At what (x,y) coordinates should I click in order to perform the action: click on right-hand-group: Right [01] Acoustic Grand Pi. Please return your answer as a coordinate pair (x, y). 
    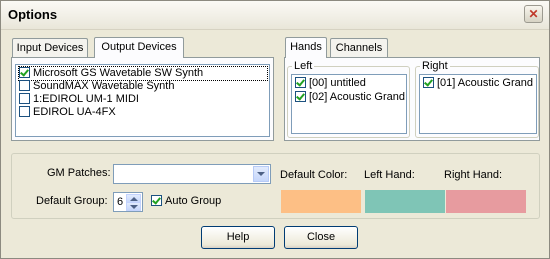
    Looking at the image, I should click on (477, 99).